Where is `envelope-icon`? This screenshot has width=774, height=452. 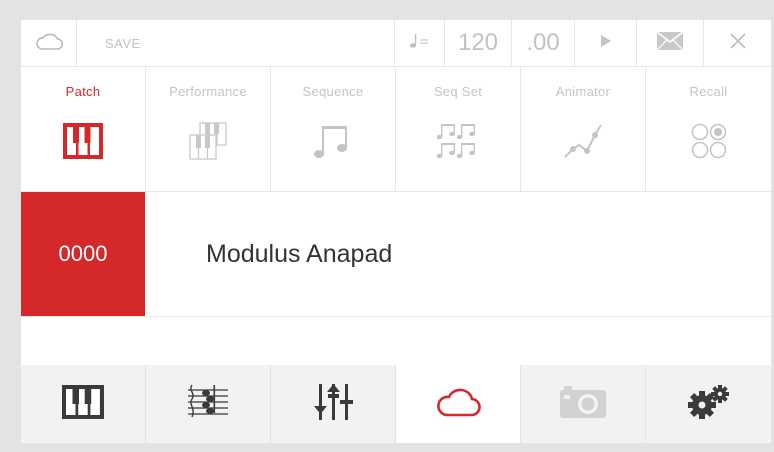
envelope-icon is located at coordinates (670, 43).